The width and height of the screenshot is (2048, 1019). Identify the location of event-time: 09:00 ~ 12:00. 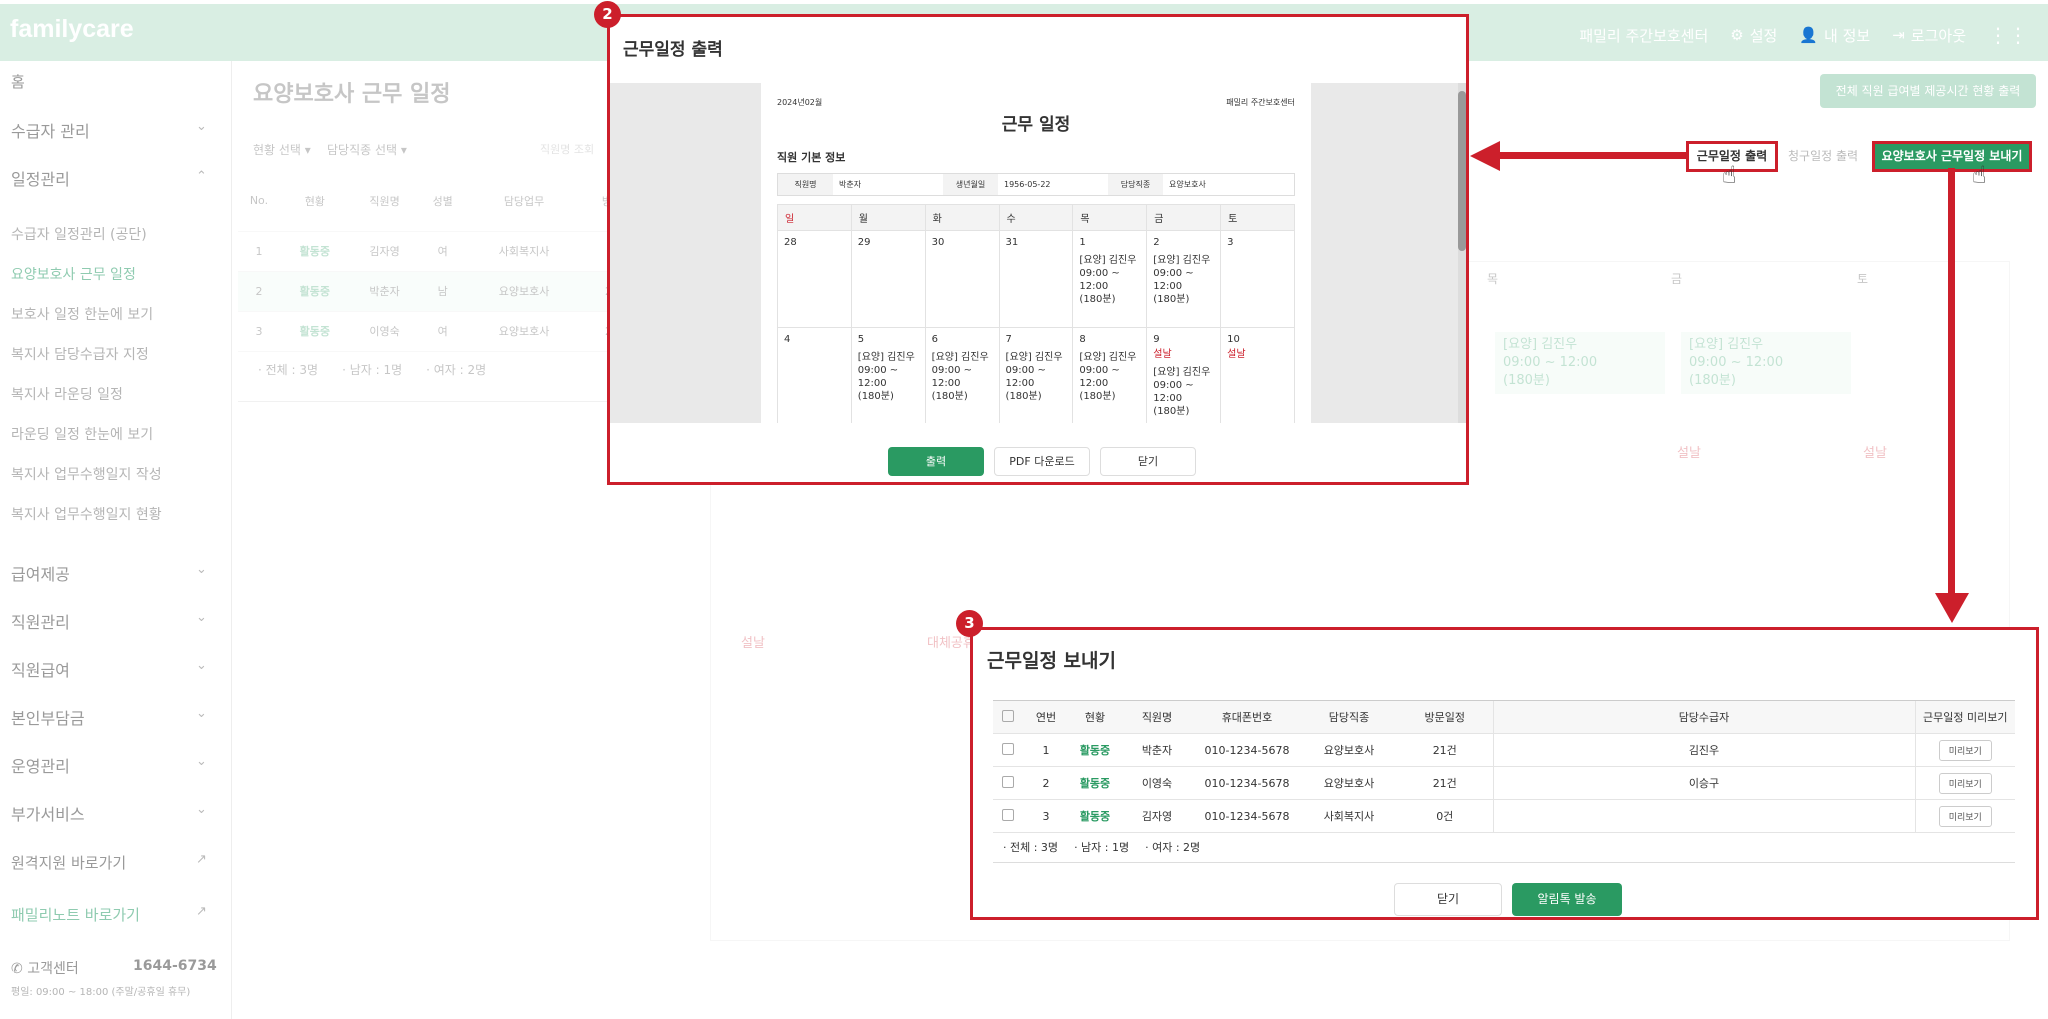
(1173, 392).